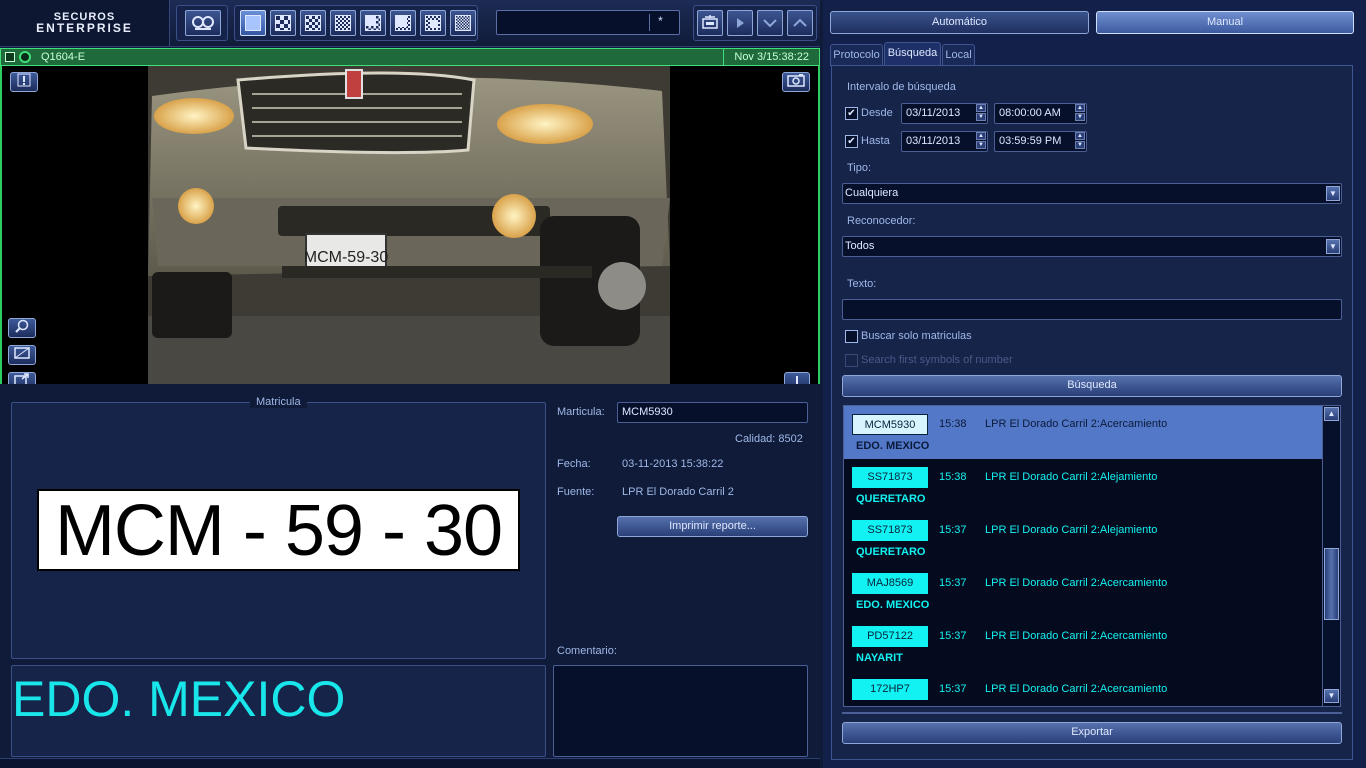 Image resolution: width=1366 pixels, height=768 pixels. I want to click on layout-1plus5-button, so click(373, 23).